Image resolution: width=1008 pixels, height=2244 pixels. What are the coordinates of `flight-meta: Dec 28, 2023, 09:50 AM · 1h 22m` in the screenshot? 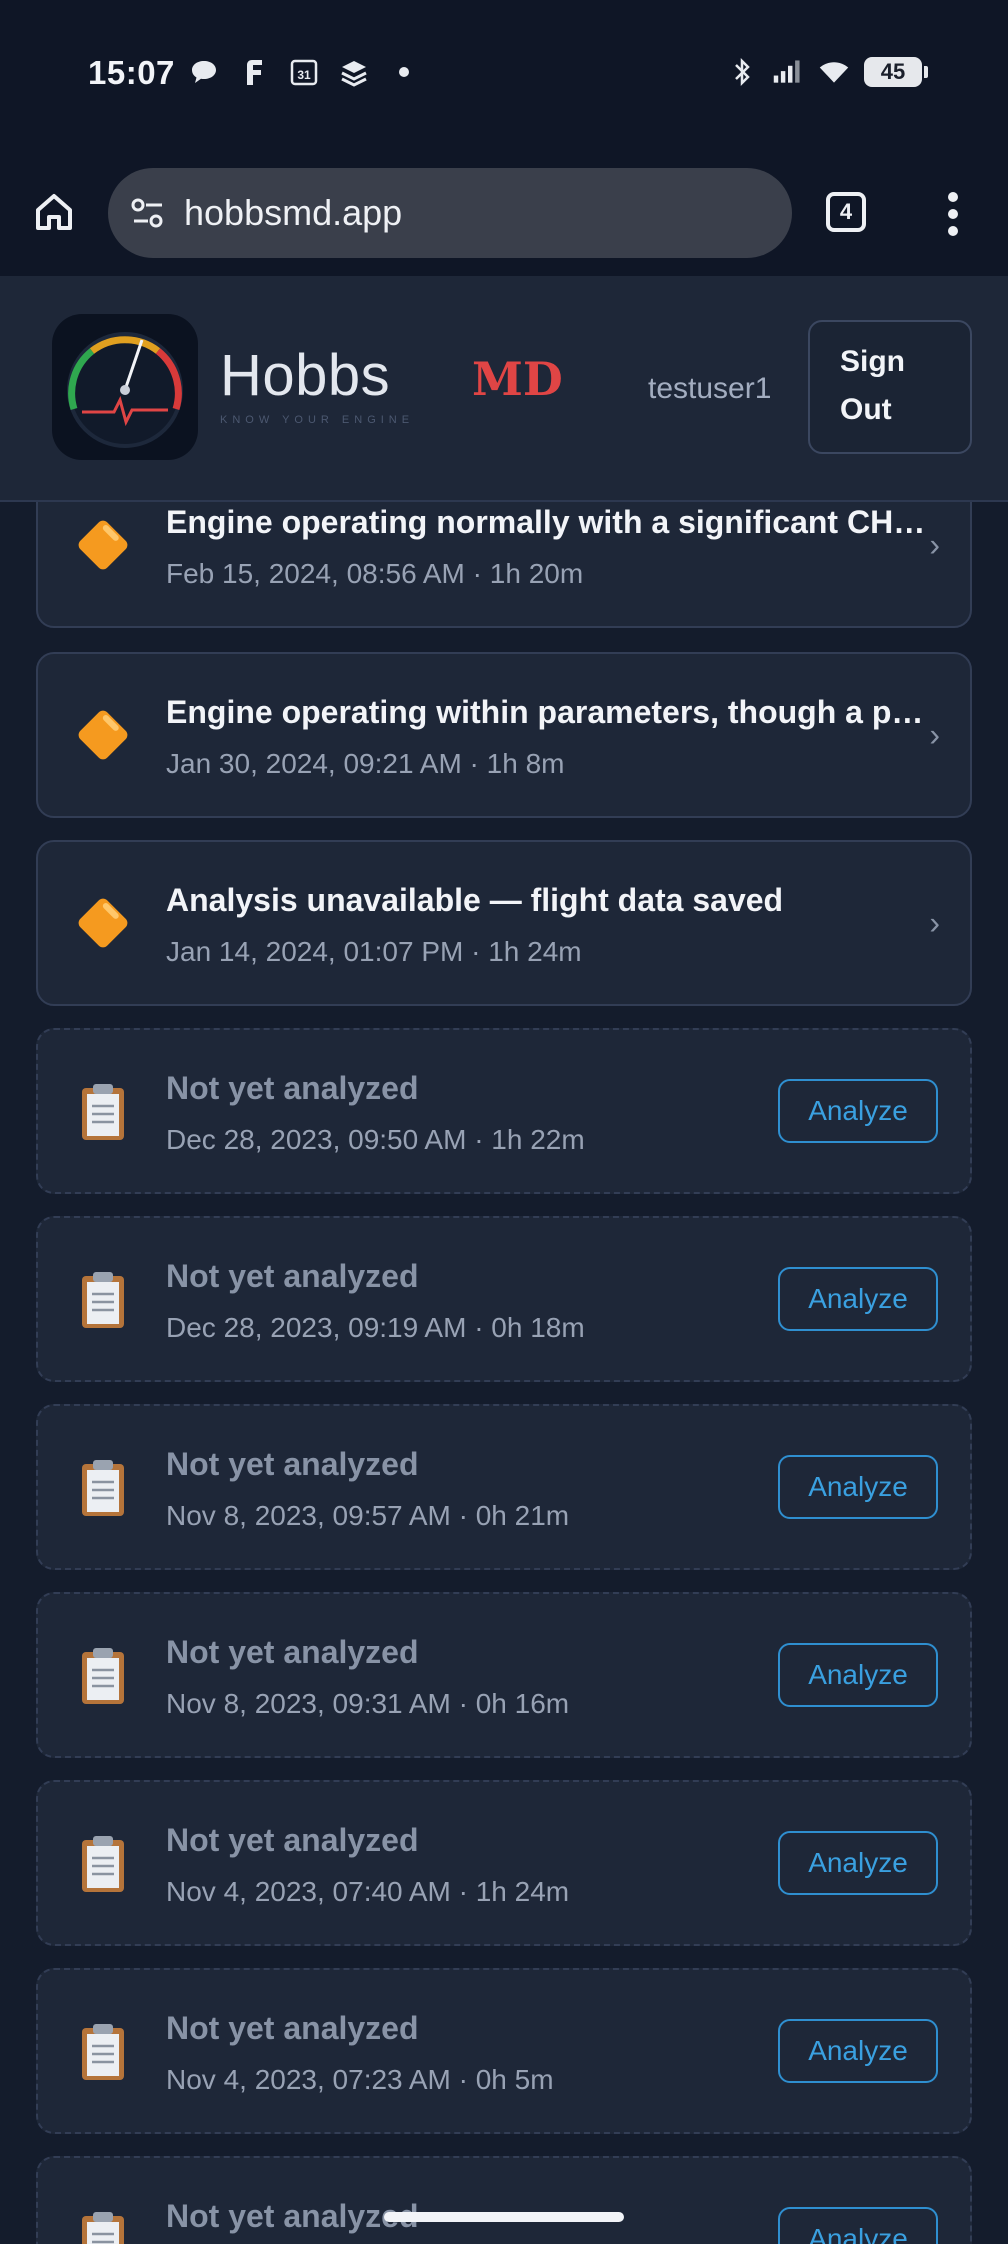 It's located at (375, 1139).